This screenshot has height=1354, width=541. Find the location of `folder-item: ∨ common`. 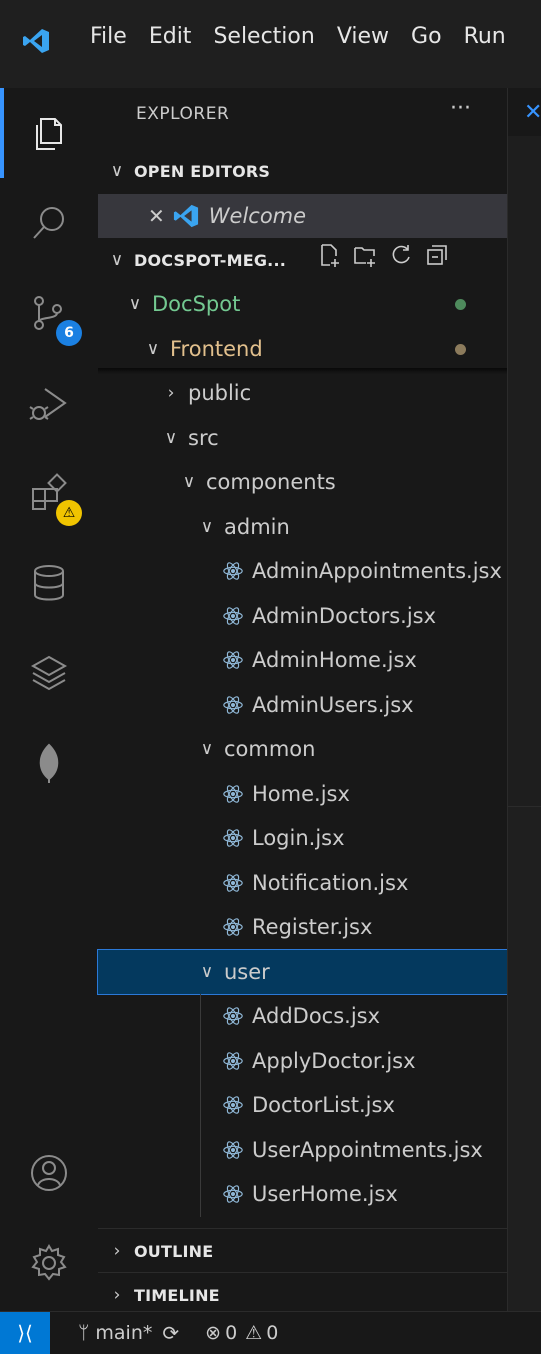

folder-item: ∨ common is located at coordinates (302, 749).